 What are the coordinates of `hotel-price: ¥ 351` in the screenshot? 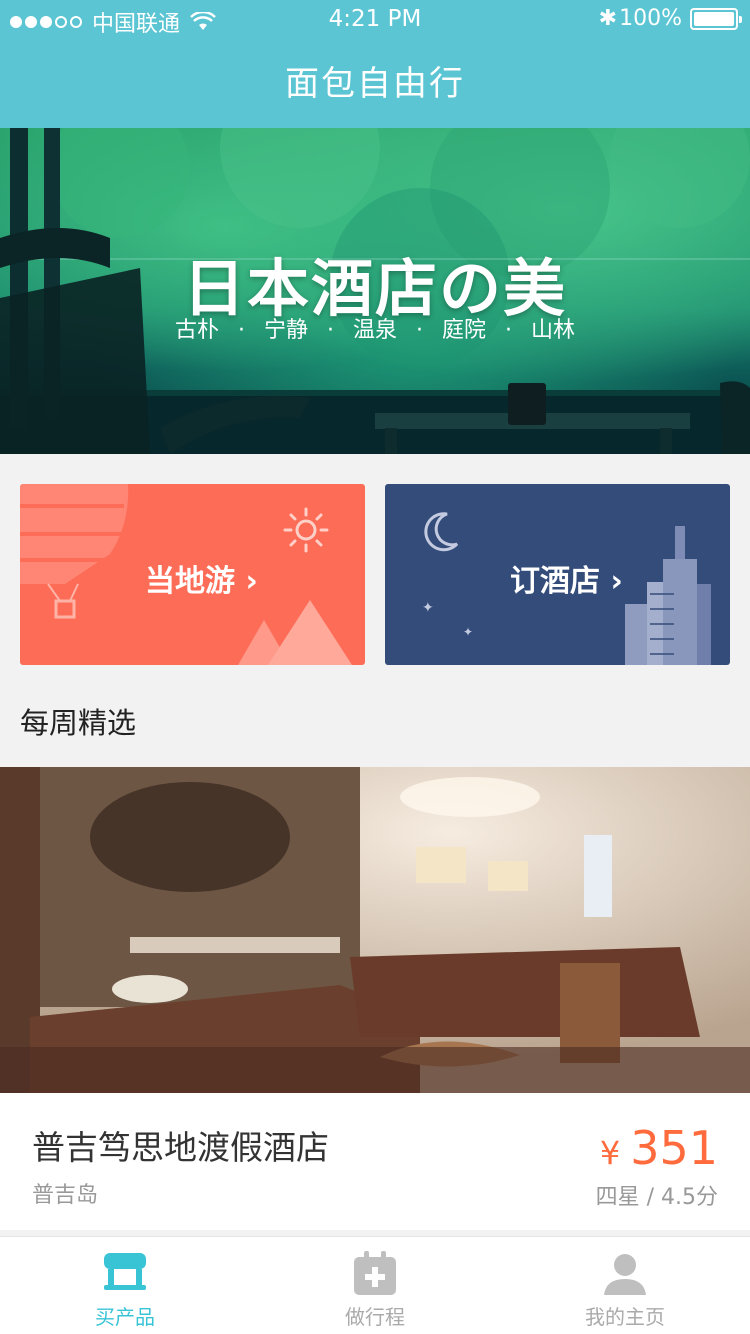 It's located at (659, 1148).